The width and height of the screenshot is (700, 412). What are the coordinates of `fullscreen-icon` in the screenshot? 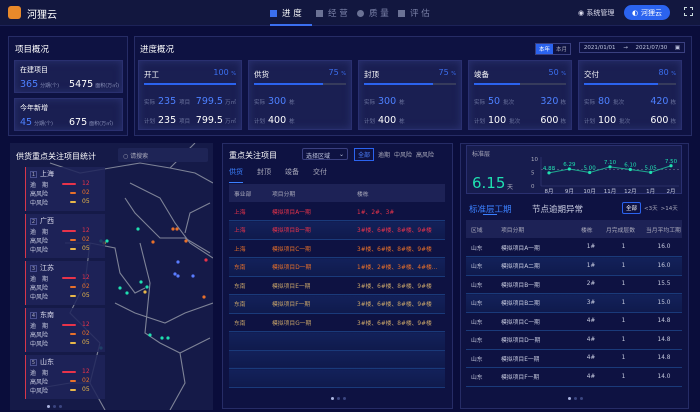 It's located at (688, 11).